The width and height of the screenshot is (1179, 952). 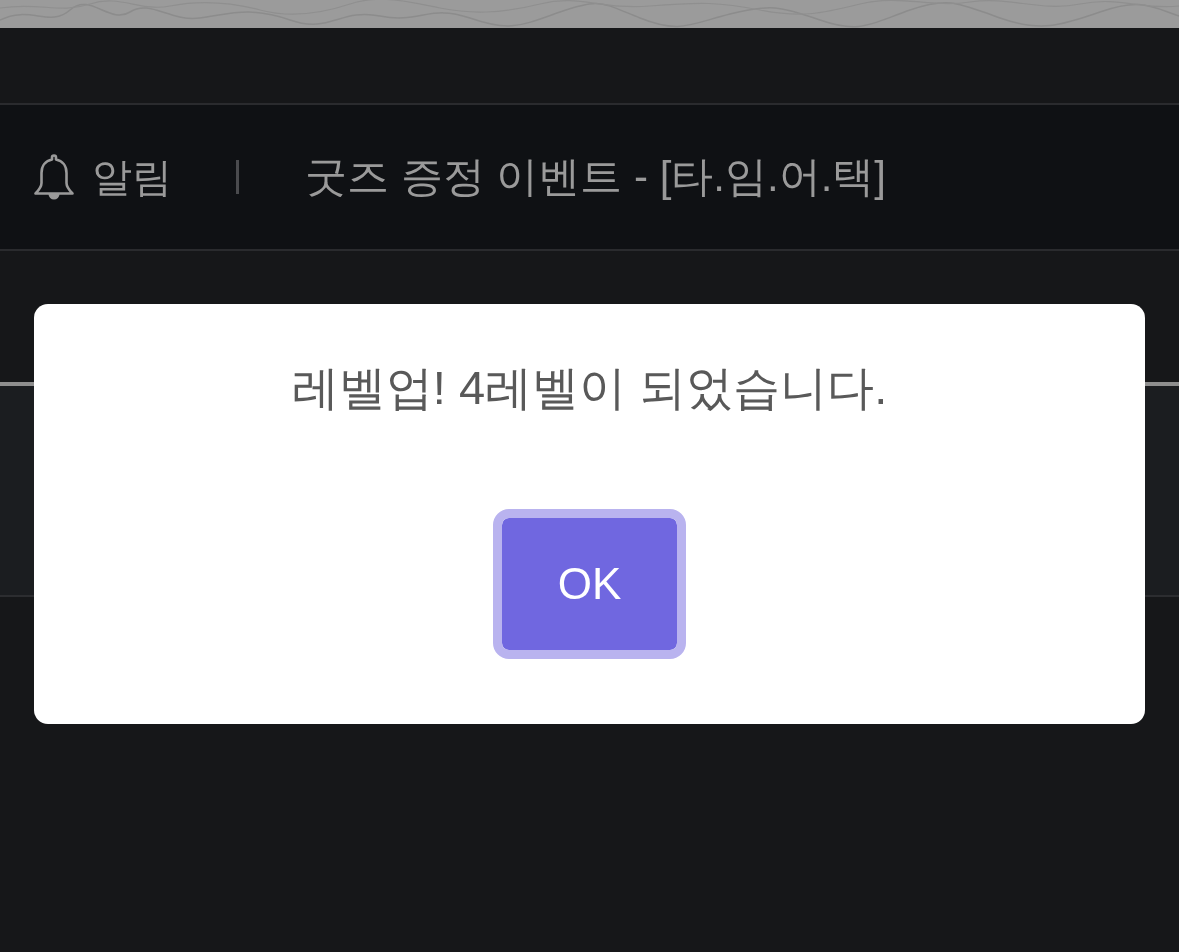 I want to click on notice-label: 알림, so click(x=132, y=177).